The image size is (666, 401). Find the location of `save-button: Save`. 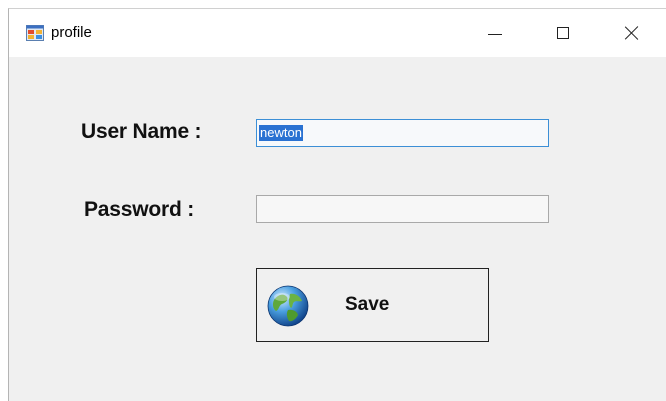

save-button: Save is located at coordinates (372, 305).